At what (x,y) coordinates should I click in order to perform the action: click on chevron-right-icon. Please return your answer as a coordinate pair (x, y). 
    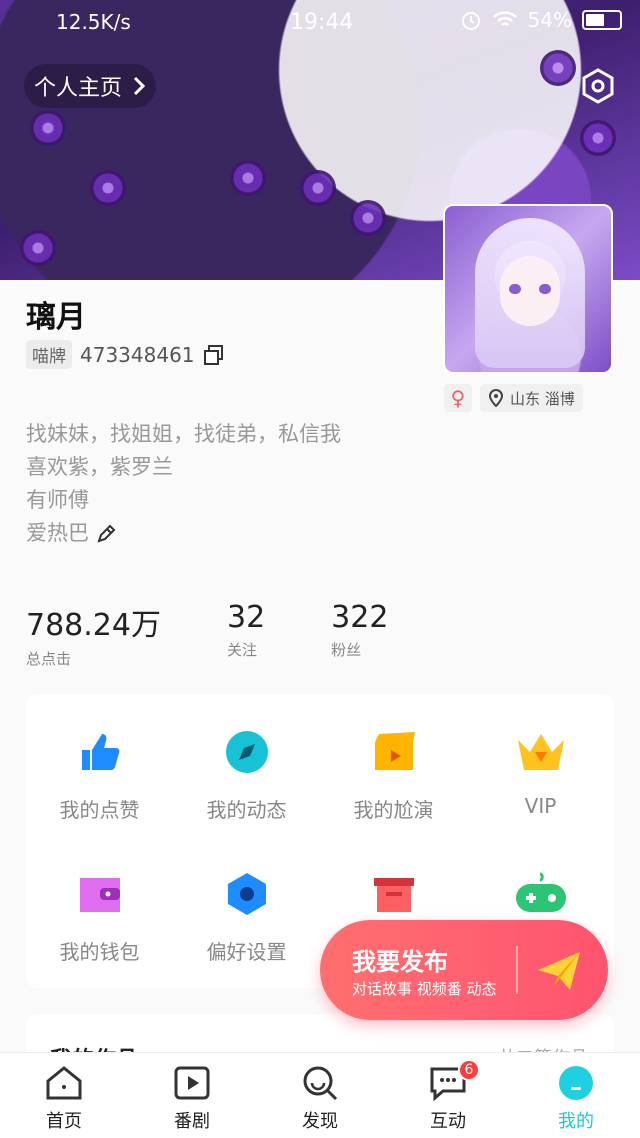
    Looking at the image, I should click on (139, 86).